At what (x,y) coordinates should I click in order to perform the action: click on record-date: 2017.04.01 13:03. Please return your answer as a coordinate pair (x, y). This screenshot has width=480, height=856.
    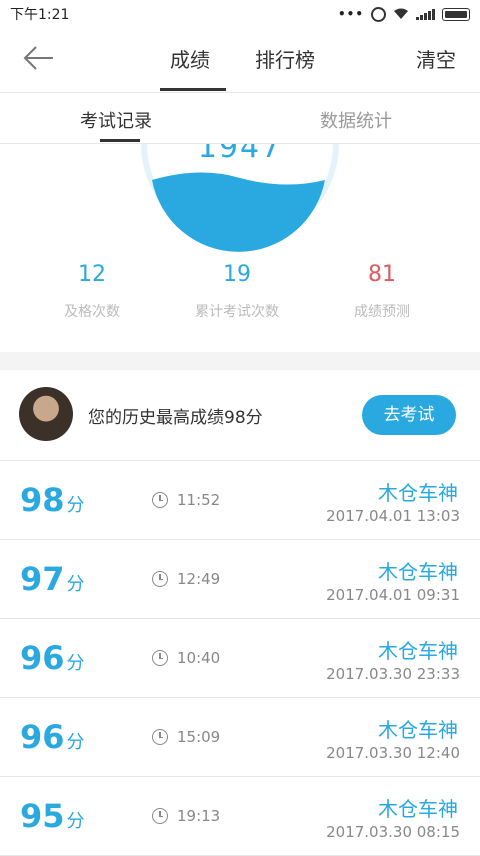
    Looking at the image, I should click on (393, 516).